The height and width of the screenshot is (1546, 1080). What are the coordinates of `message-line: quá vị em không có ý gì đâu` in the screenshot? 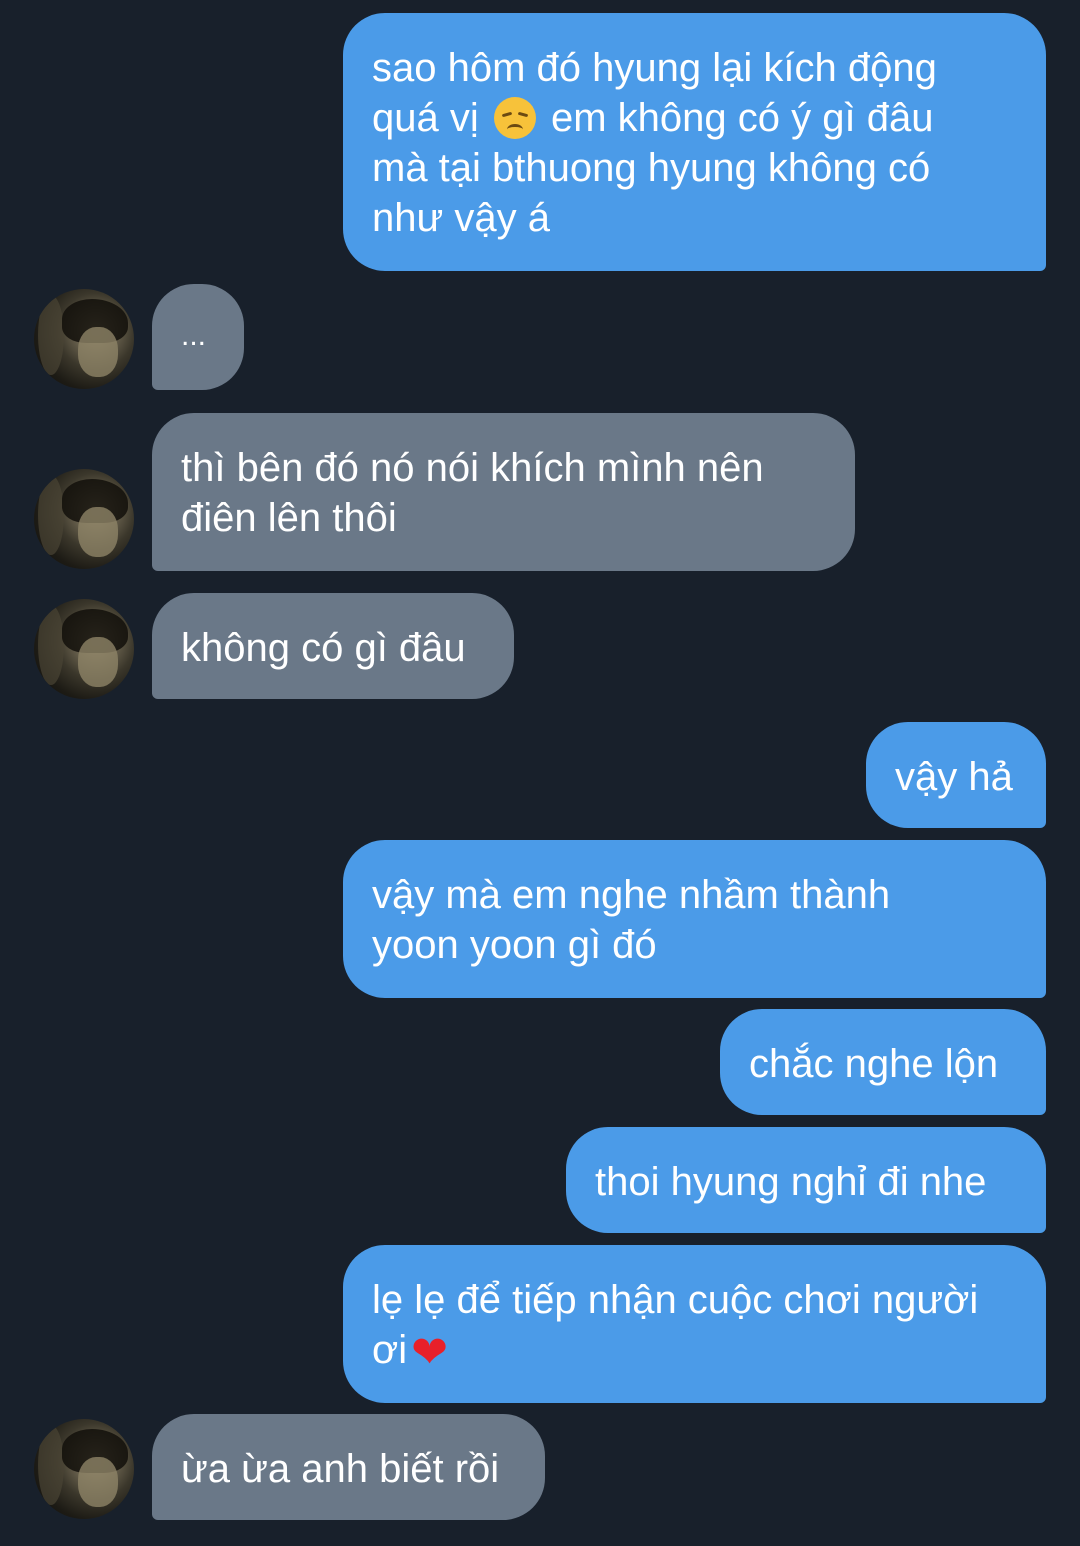 It's located at (694, 118).